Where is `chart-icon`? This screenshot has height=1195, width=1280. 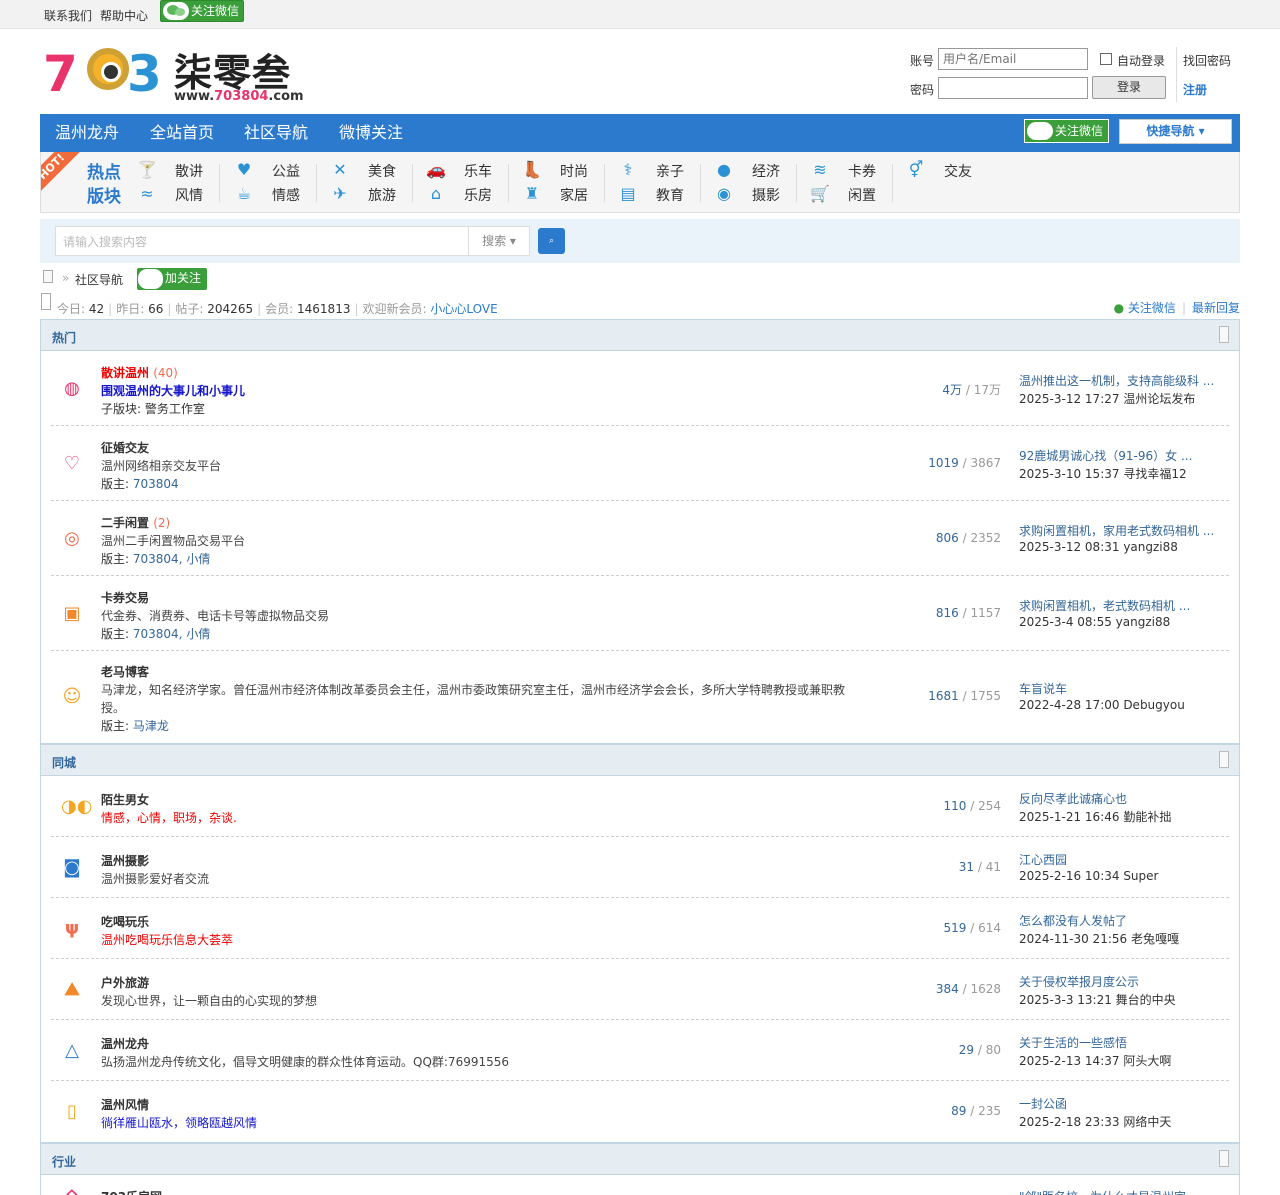
chart-icon is located at coordinates (46, 301).